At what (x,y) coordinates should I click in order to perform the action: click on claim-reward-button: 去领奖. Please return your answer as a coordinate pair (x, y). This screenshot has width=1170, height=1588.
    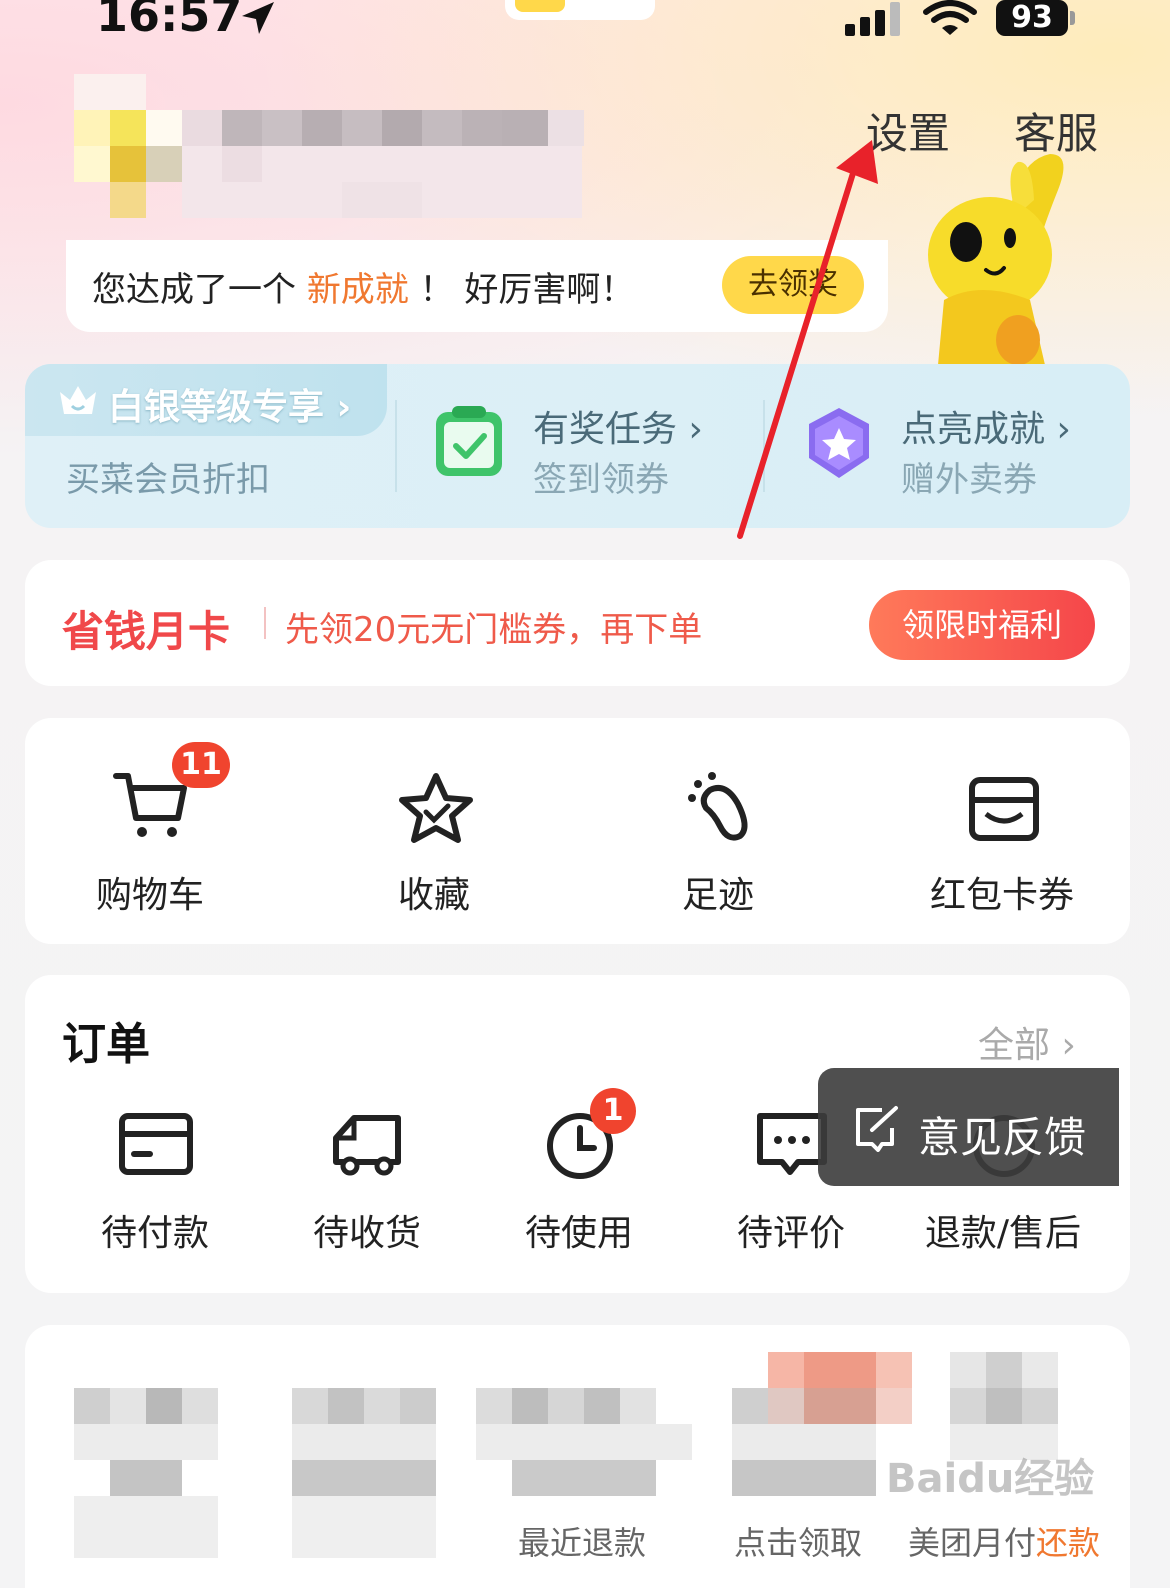
    Looking at the image, I should click on (793, 285).